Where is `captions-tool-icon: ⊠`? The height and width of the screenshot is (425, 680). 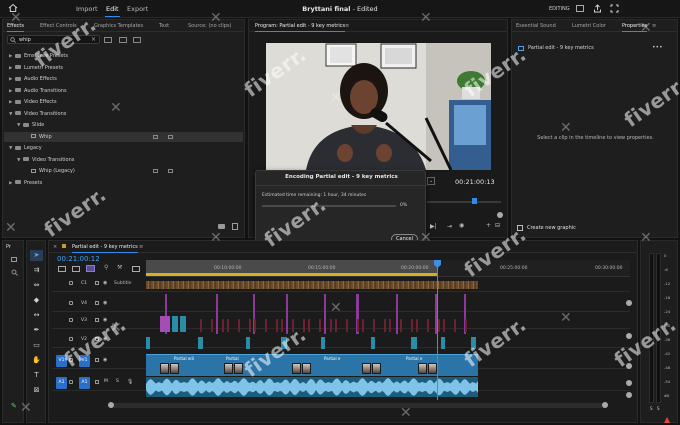
captions-tool-icon: ⊠ is located at coordinates (36, 390).